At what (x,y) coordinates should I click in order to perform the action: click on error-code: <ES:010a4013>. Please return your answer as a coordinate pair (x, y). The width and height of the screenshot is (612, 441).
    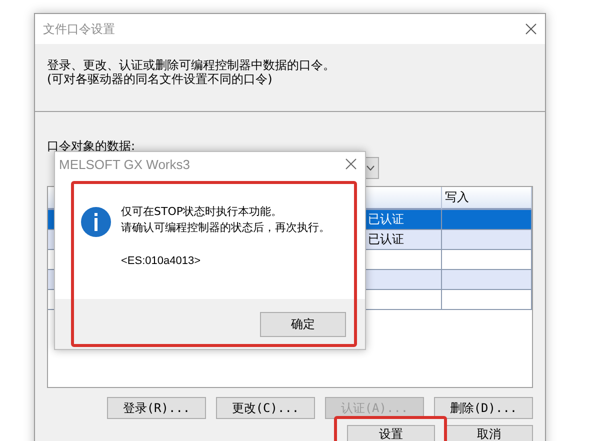
    Looking at the image, I should click on (161, 261).